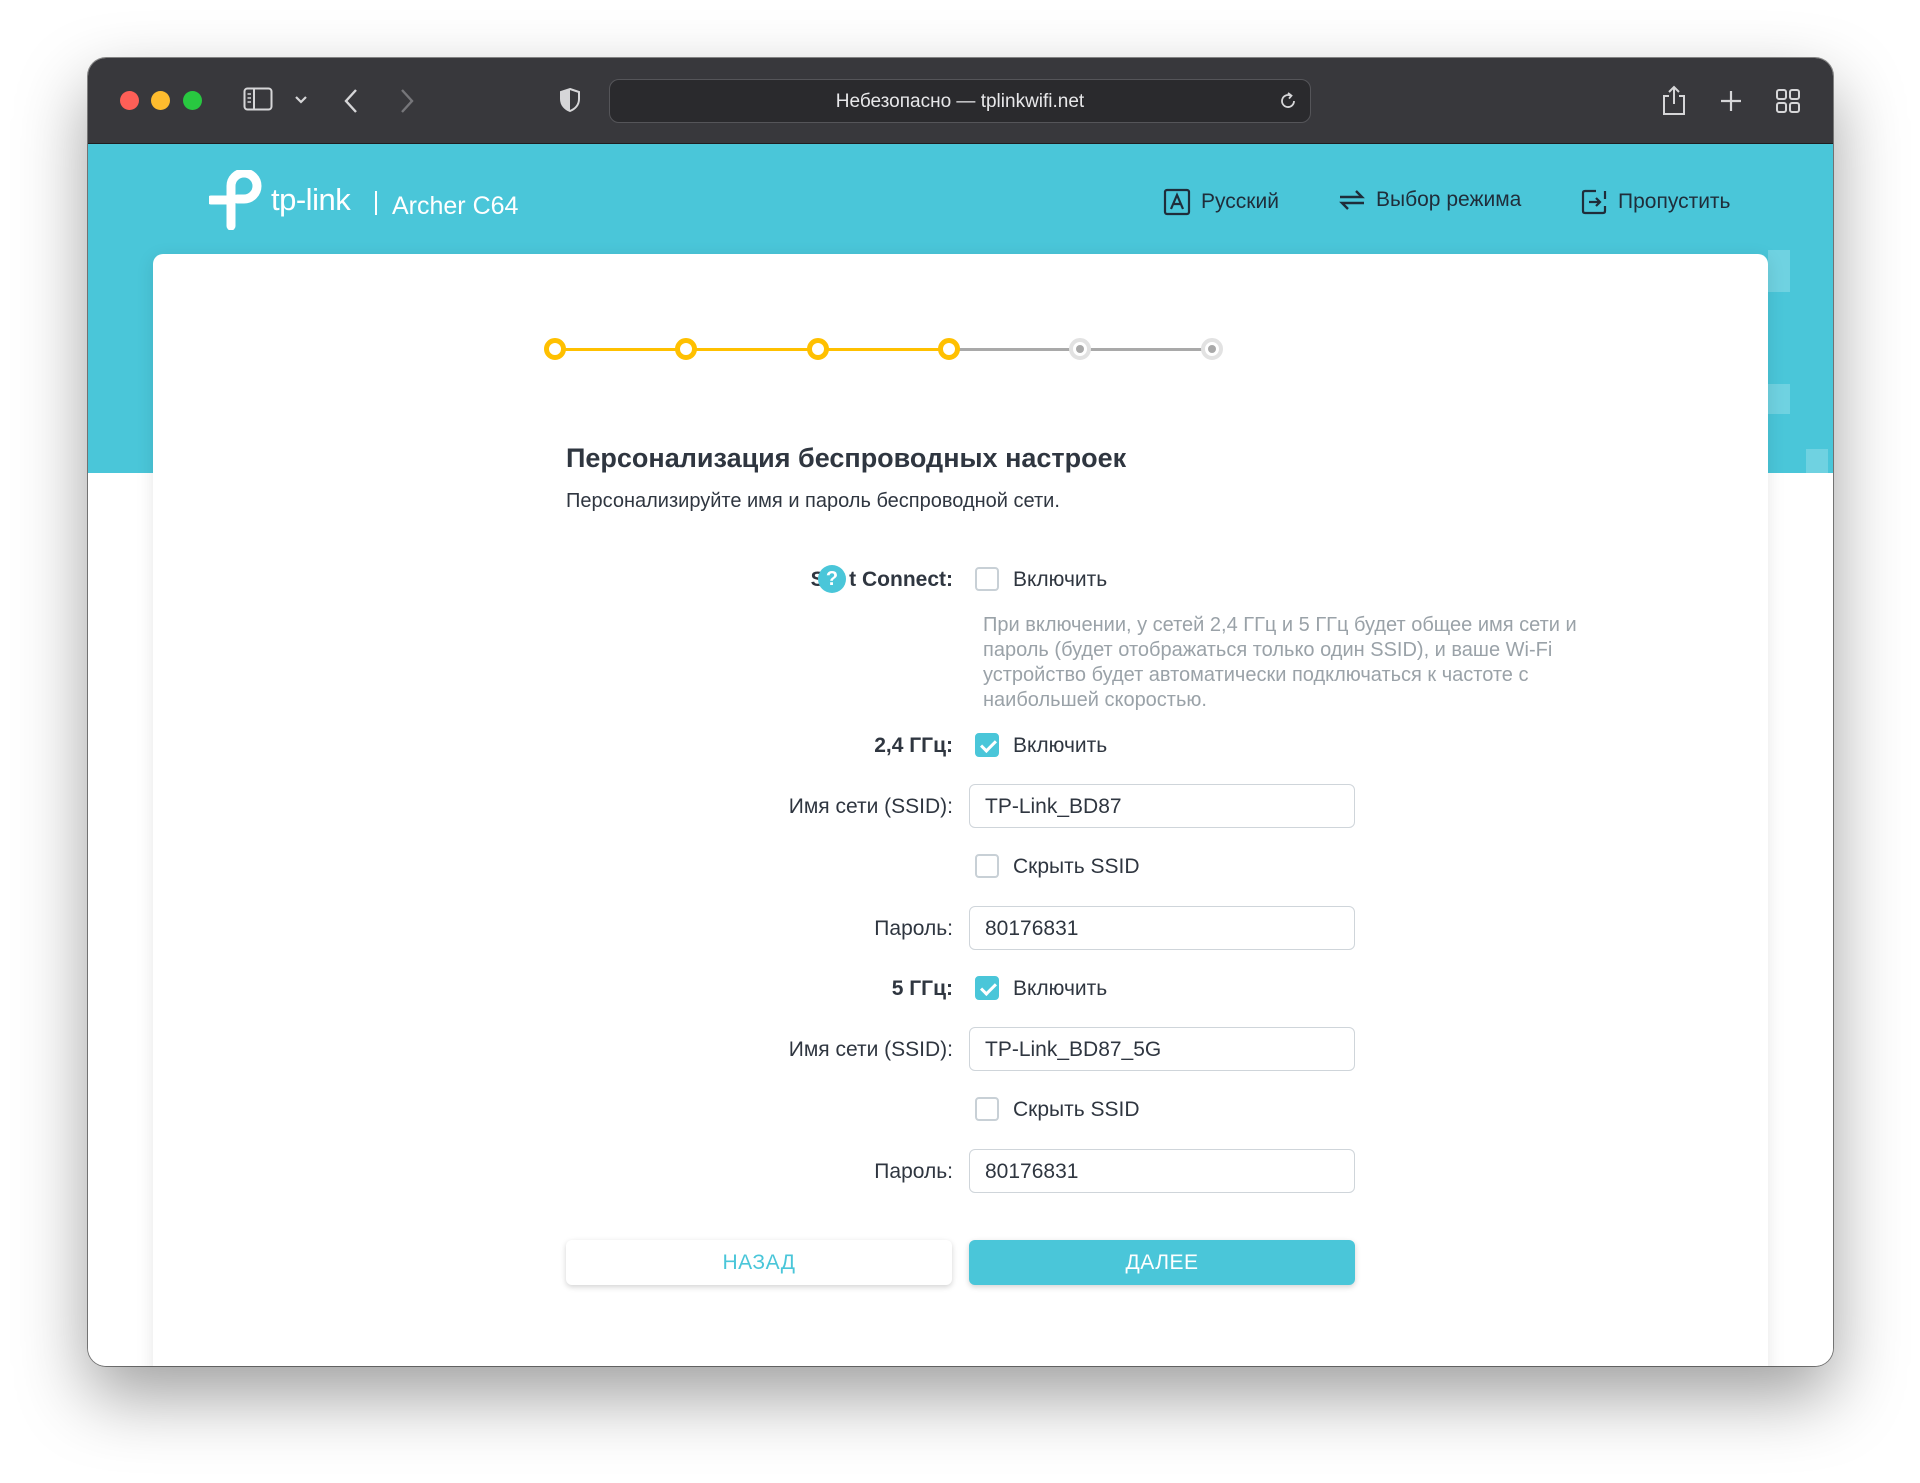 This screenshot has width=1920, height=1483. I want to click on language-label: Русский, so click(1240, 201).